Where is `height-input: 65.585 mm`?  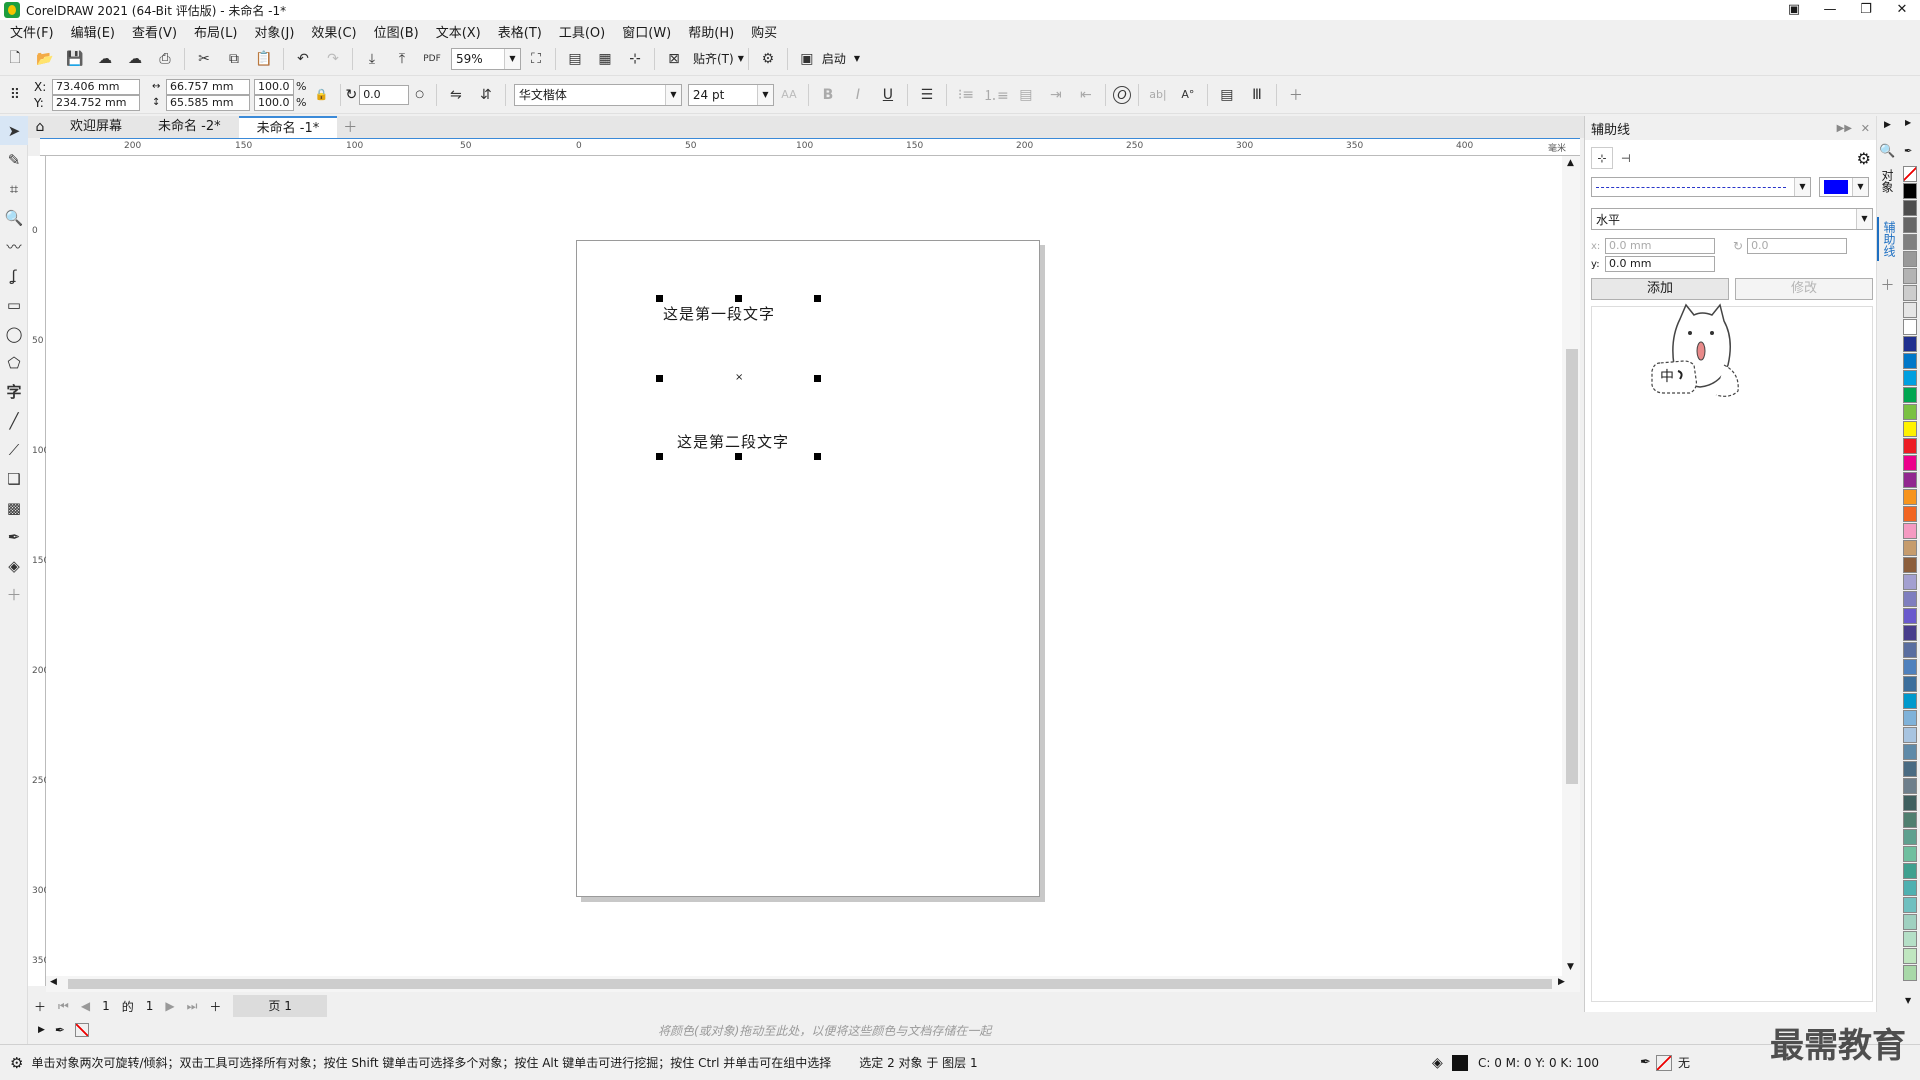
height-input: 65.585 mm is located at coordinates (208, 102).